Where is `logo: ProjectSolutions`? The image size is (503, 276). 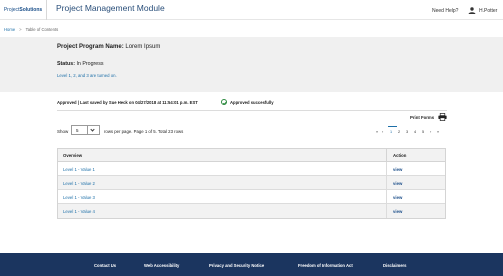 logo: ProjectSolutions is located at coordinates (23, 10).